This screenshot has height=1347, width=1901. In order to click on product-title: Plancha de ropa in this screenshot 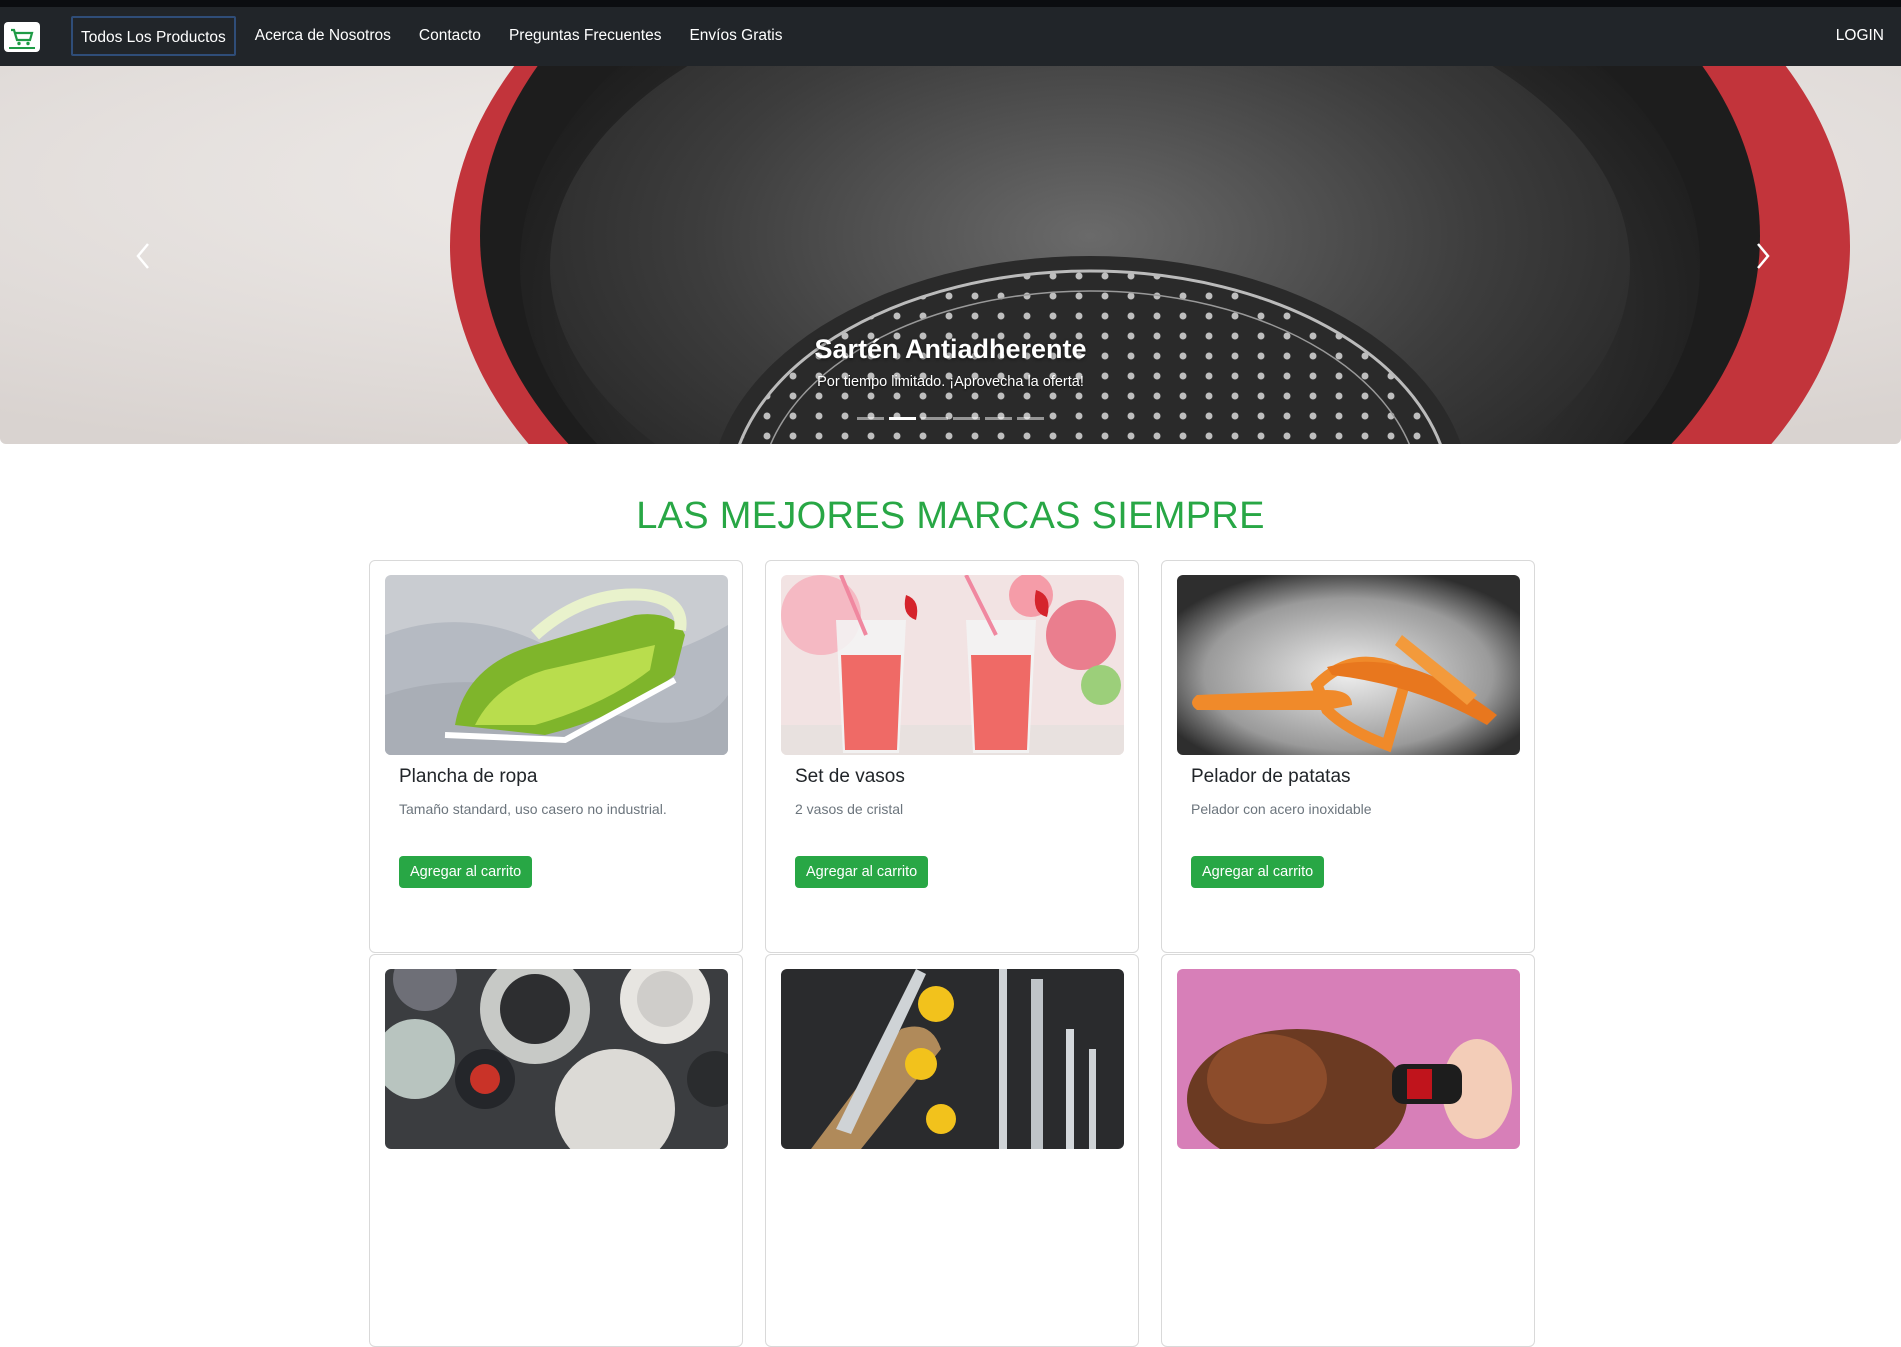, I will do `click(468, 776)`.